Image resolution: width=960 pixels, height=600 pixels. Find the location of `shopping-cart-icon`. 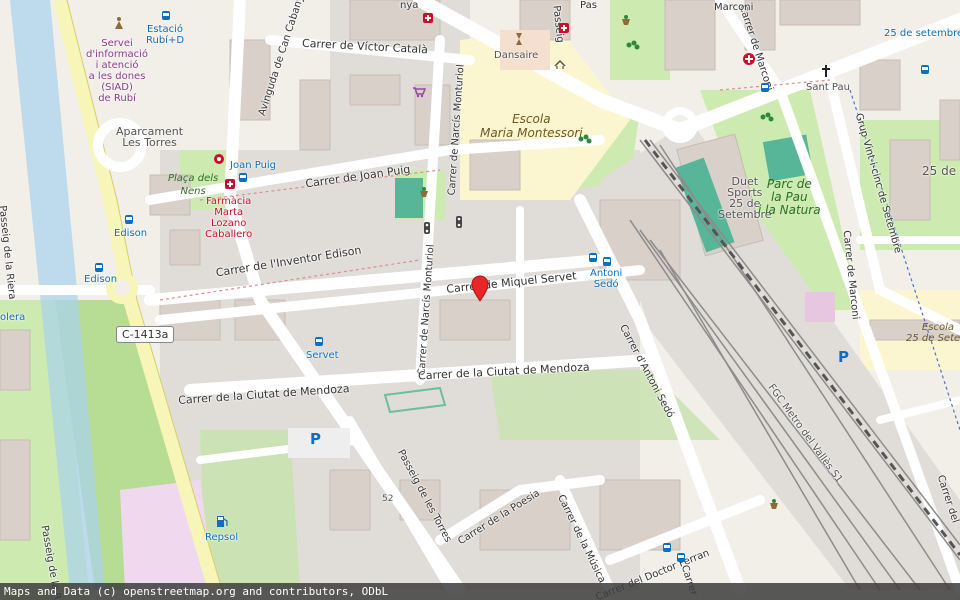

shopping-cart-icon is located at coordinates (419, 92).